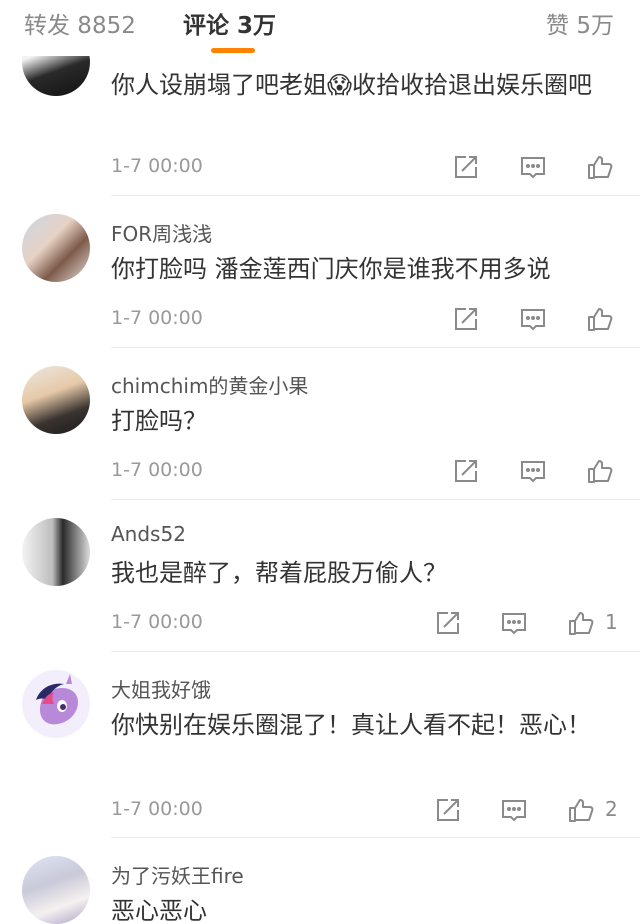  I want to click on comment-username: 大姐我好饿, so click(161, 688).